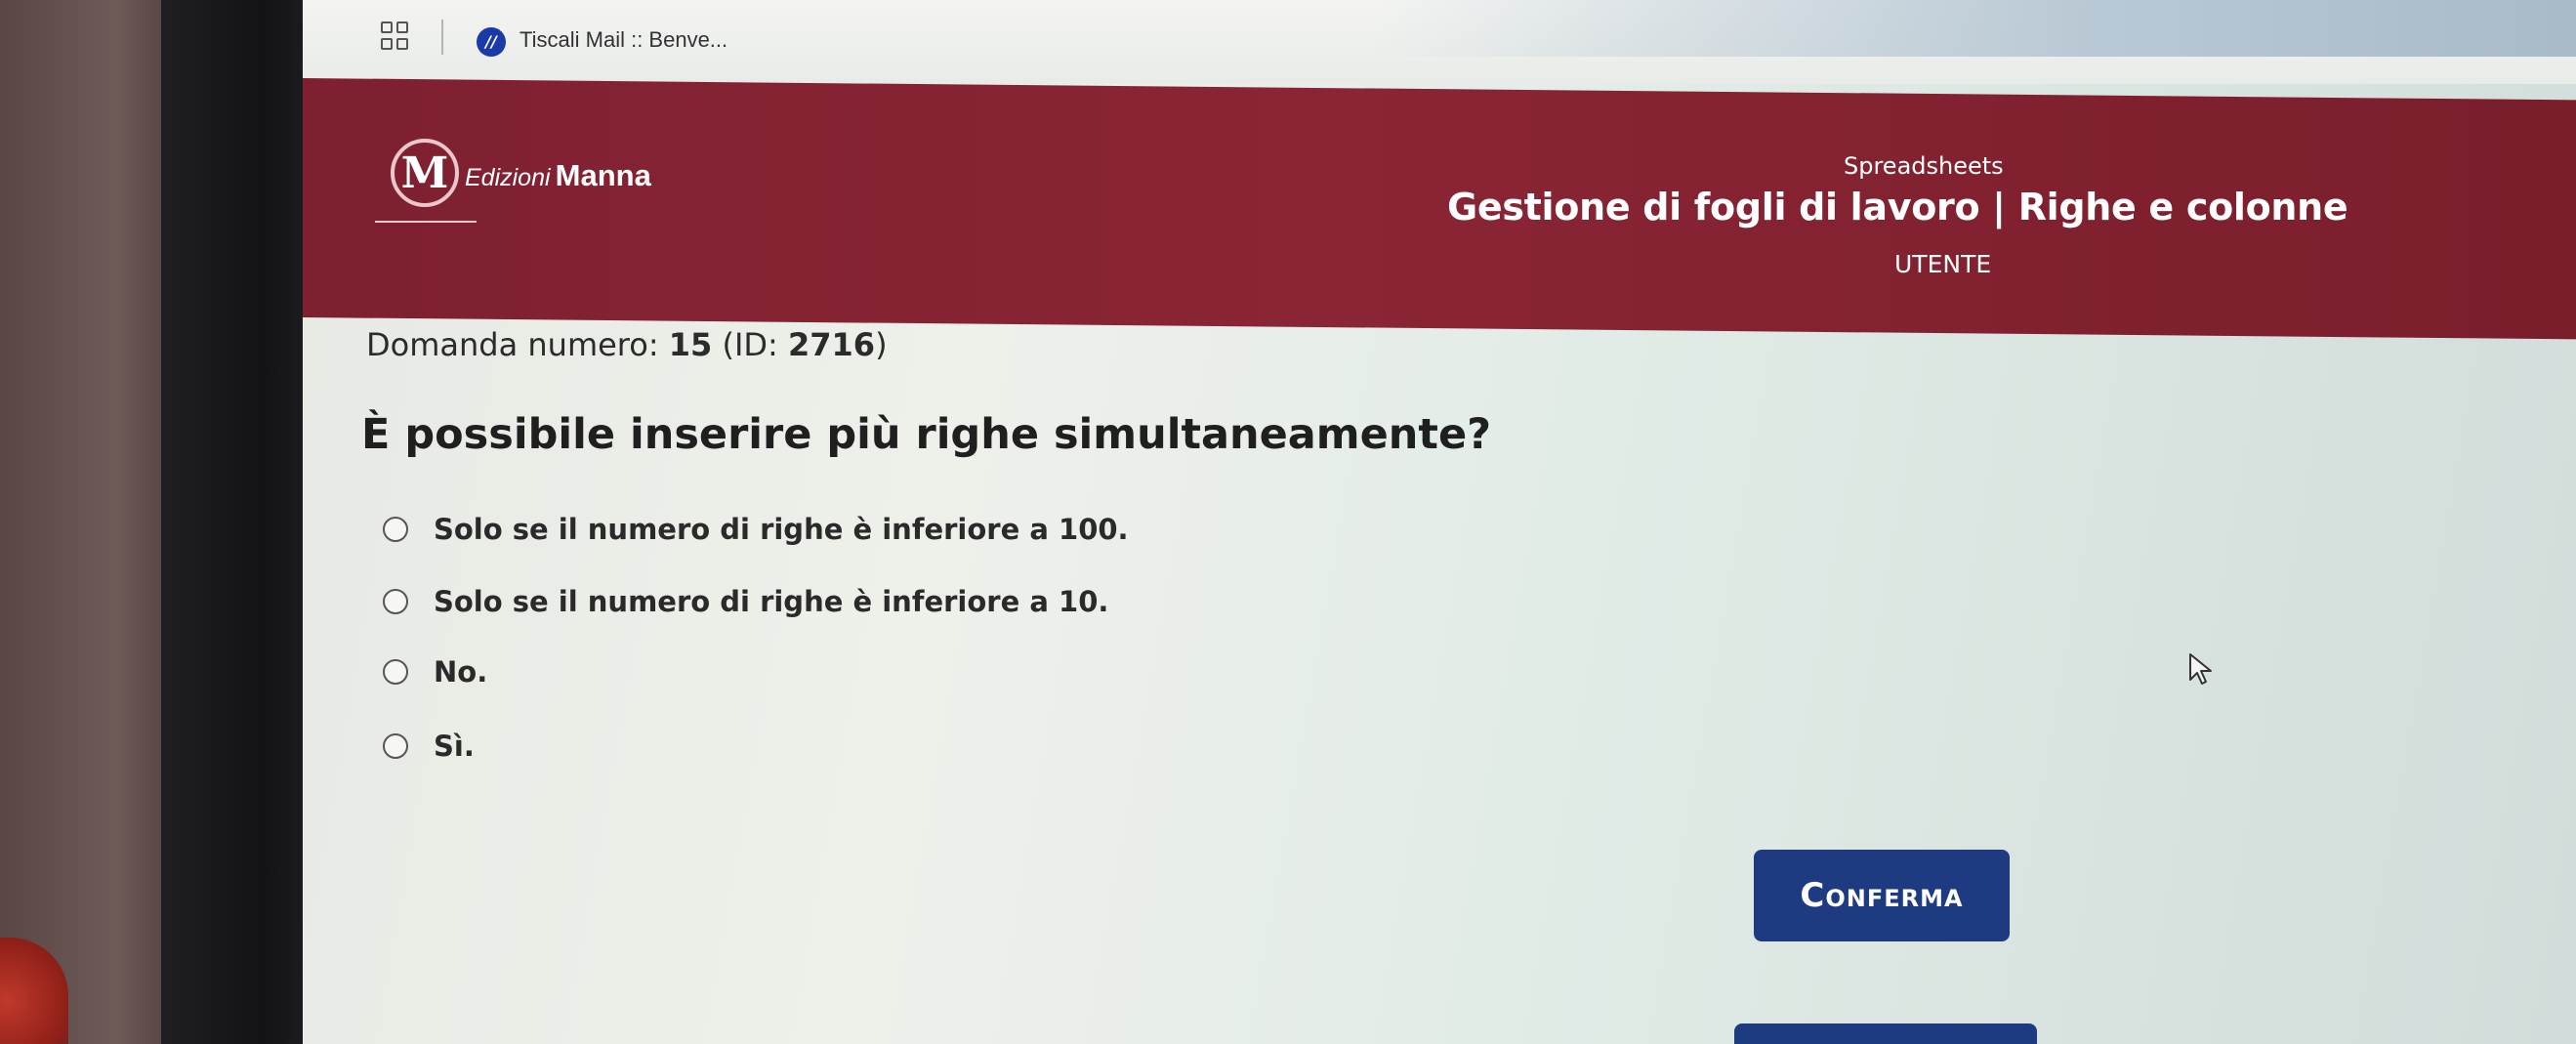 The width and height of the screenshot is (2576, 1044). I want to click on monitor-bezel, so click(234, 522).